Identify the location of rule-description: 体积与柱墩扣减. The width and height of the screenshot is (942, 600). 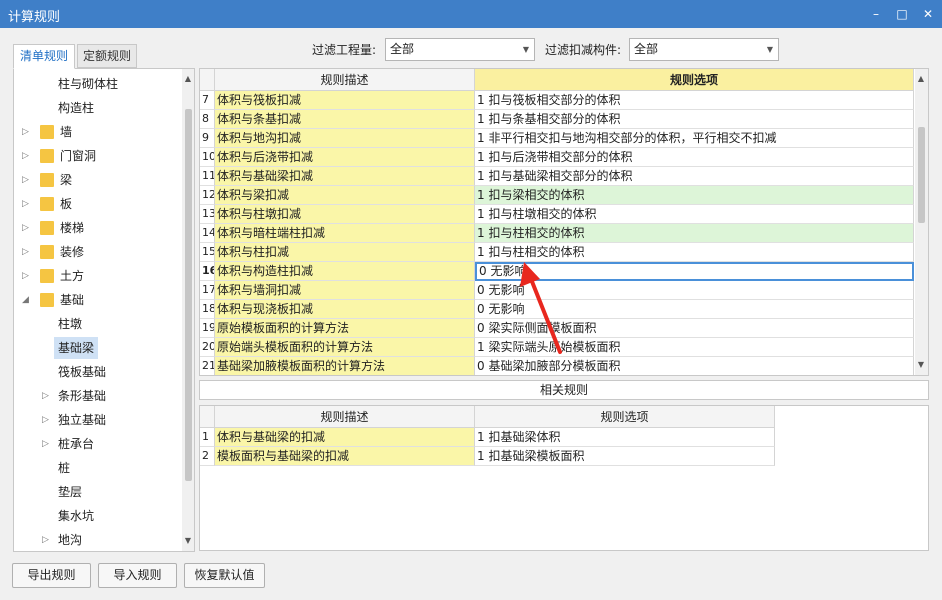
(345, 214).